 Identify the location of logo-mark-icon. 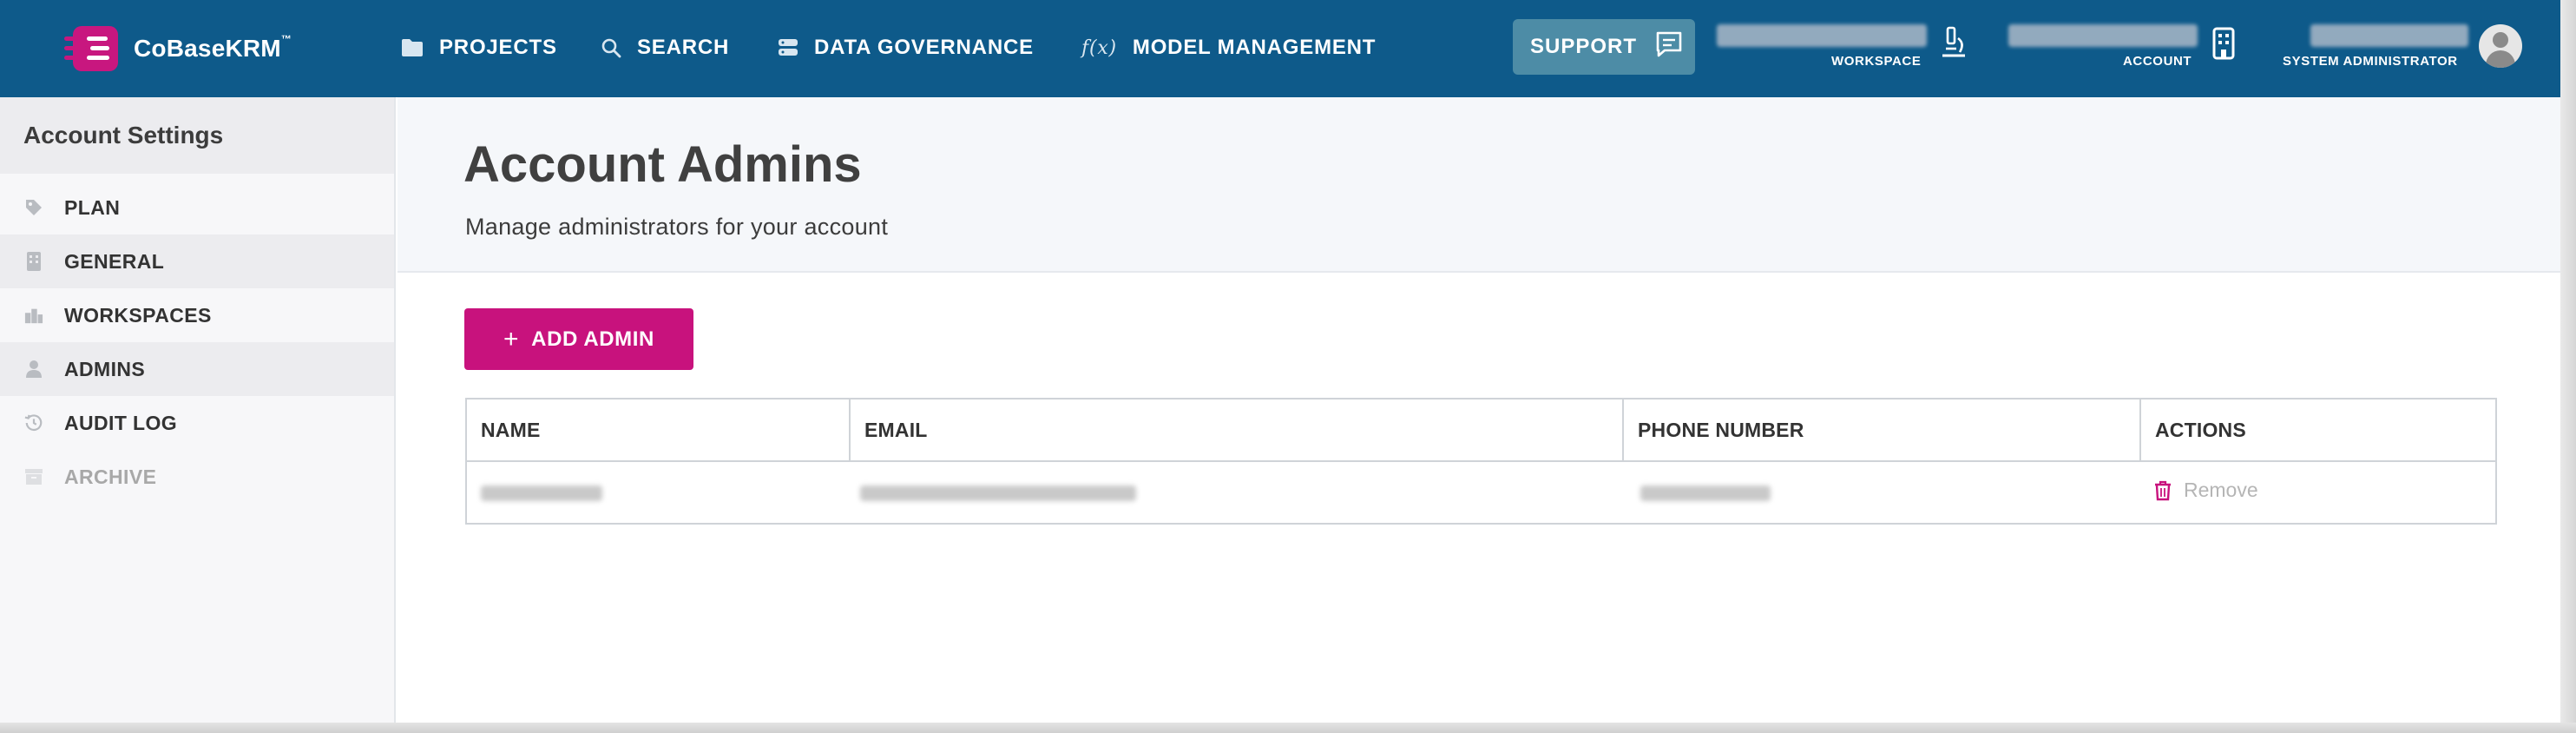
(93, 49).